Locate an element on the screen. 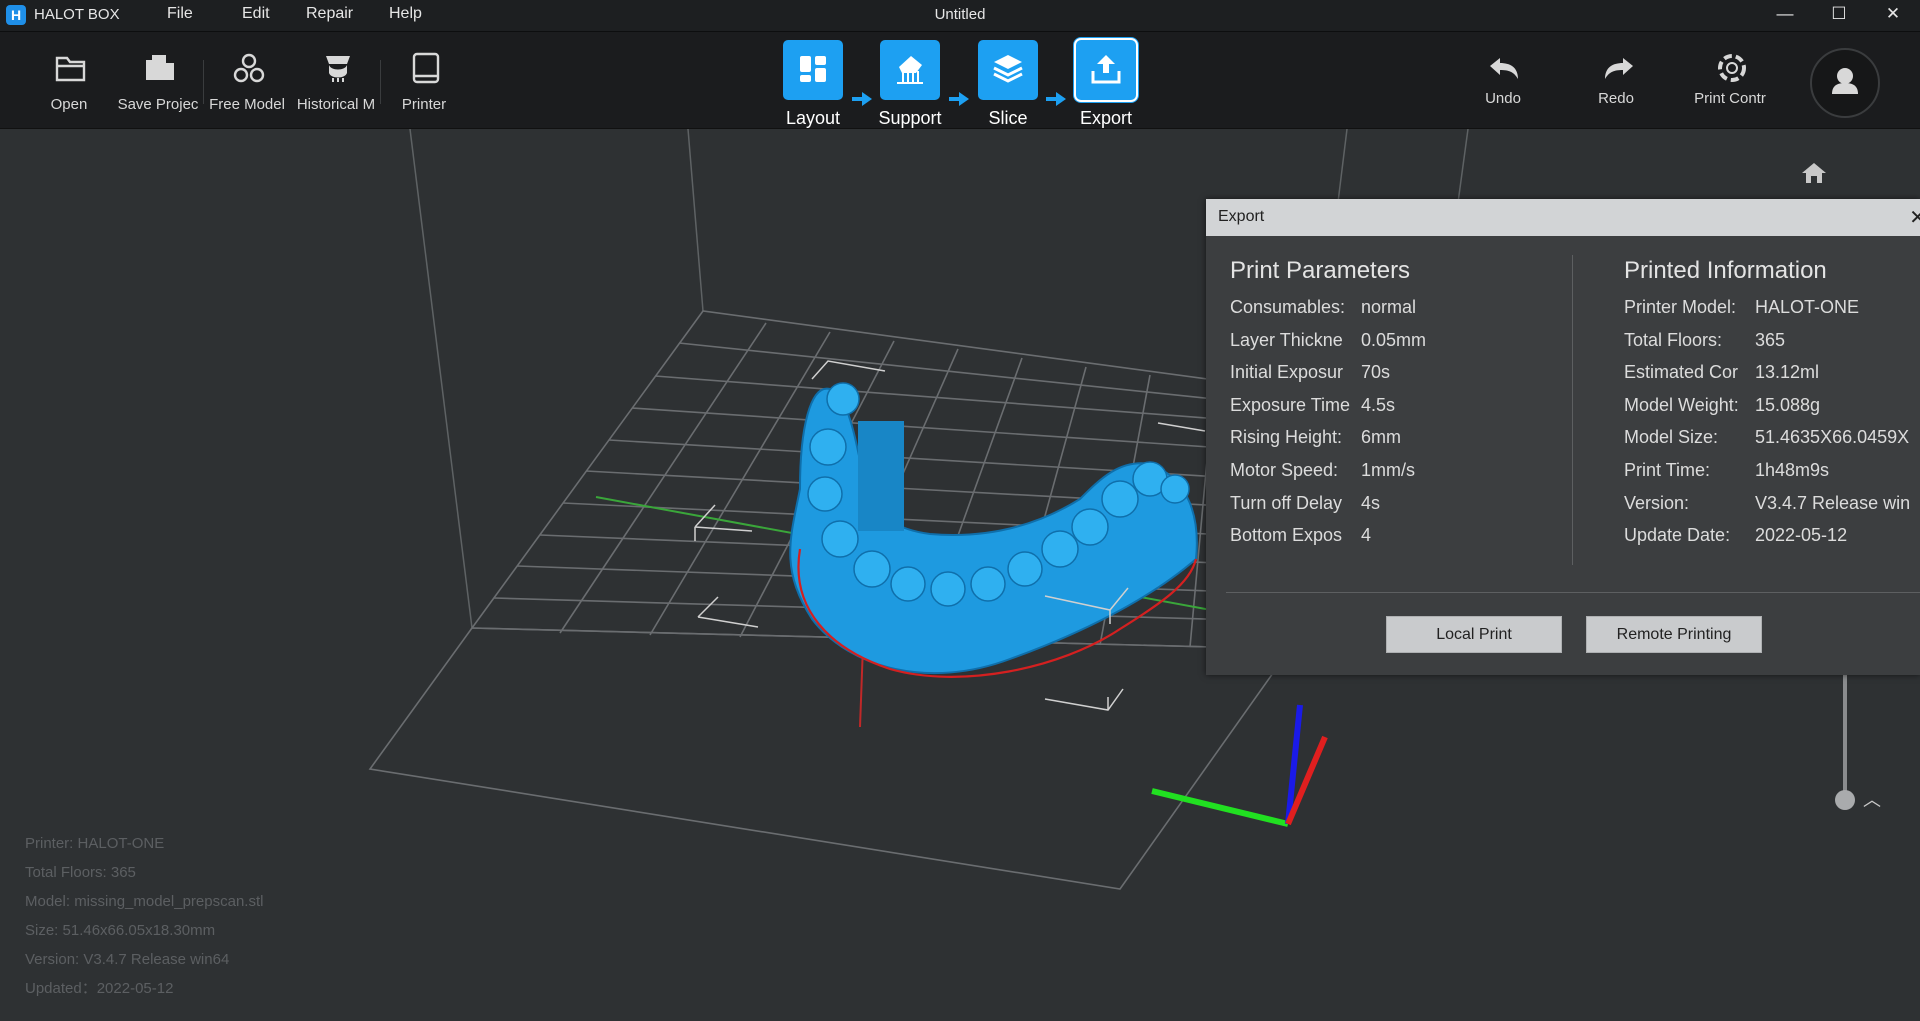 The width and height of the screenshot is (1920, 1021). save-project-label: Save Projec is located at coordinates (158, 104).